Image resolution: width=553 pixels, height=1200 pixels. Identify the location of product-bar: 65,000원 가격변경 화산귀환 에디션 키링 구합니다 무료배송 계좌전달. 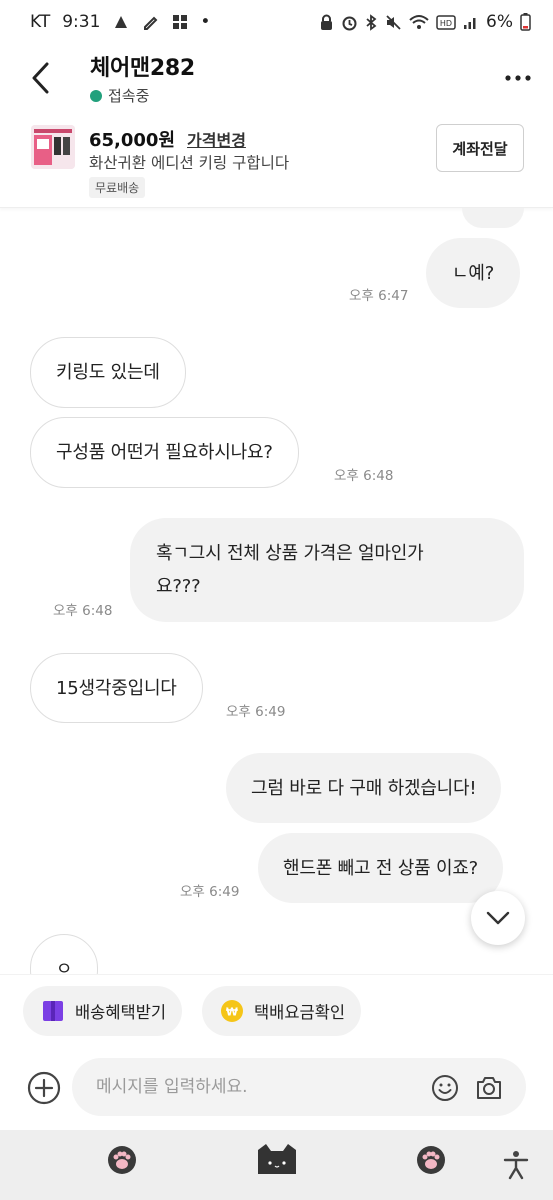
(276, 162).